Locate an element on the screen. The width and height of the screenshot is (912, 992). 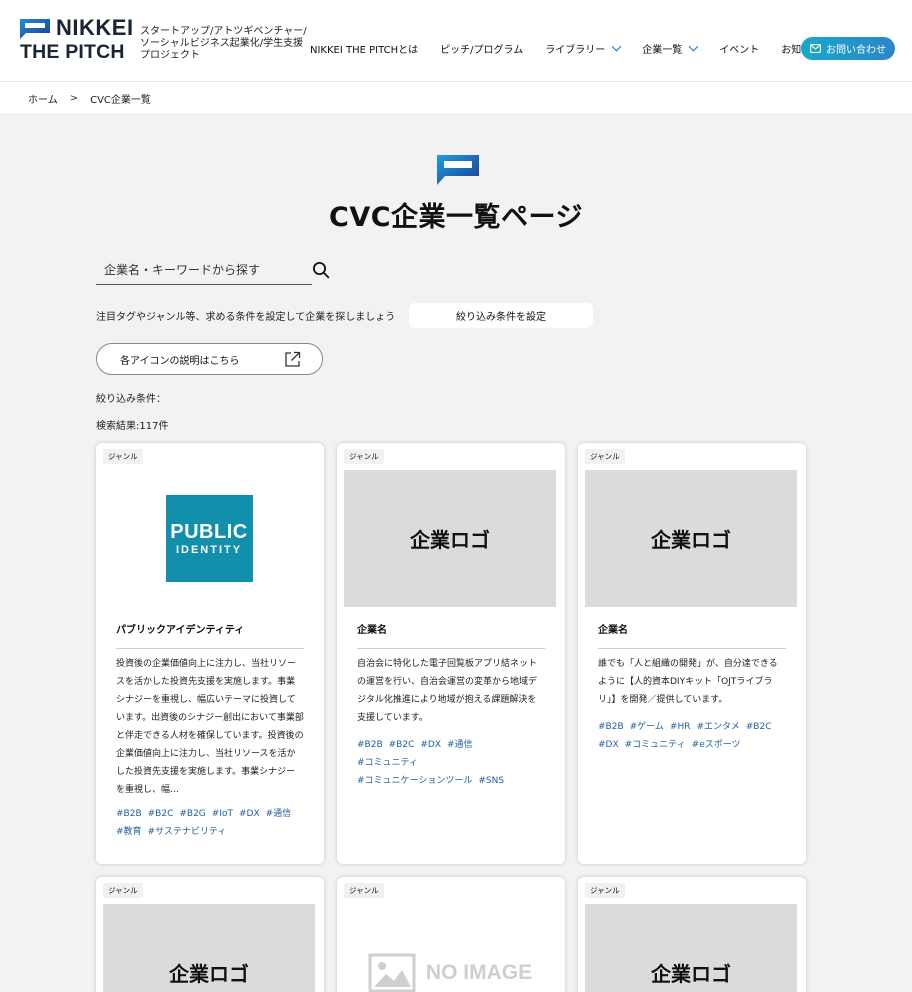
logo-text-the-pitch: THE PITCH is located at coordinates (72, 52).